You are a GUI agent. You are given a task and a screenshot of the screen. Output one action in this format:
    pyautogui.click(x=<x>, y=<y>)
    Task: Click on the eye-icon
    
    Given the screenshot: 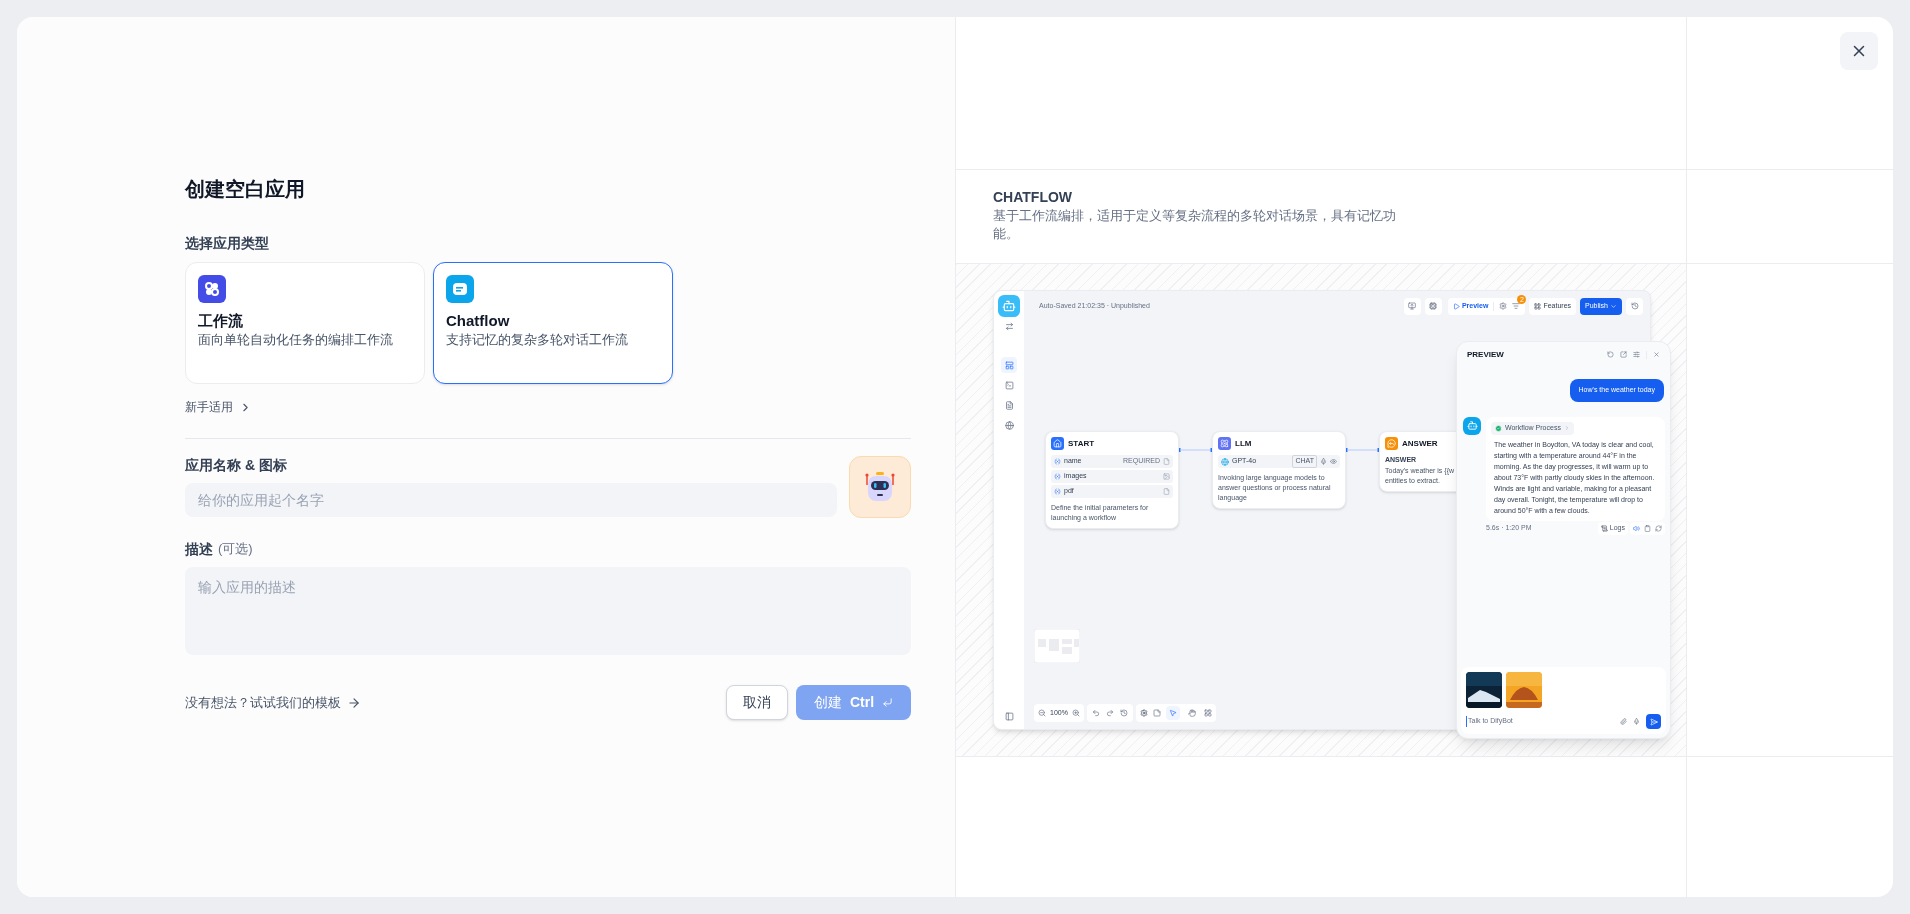 What is the action you would take?
    pyautogui.click(x=1333, y=461)
    